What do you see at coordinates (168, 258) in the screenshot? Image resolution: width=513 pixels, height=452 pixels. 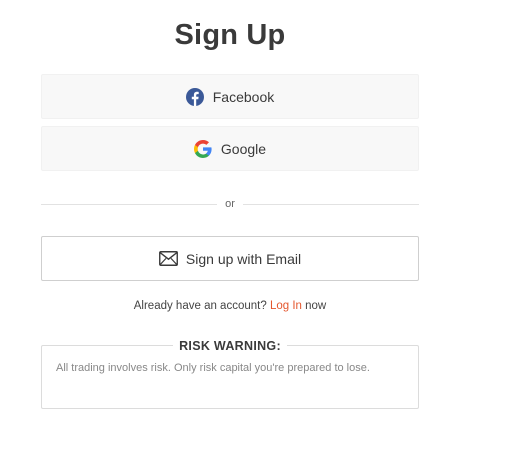 I see `envelope-icon` at bounding box center [168, 258].